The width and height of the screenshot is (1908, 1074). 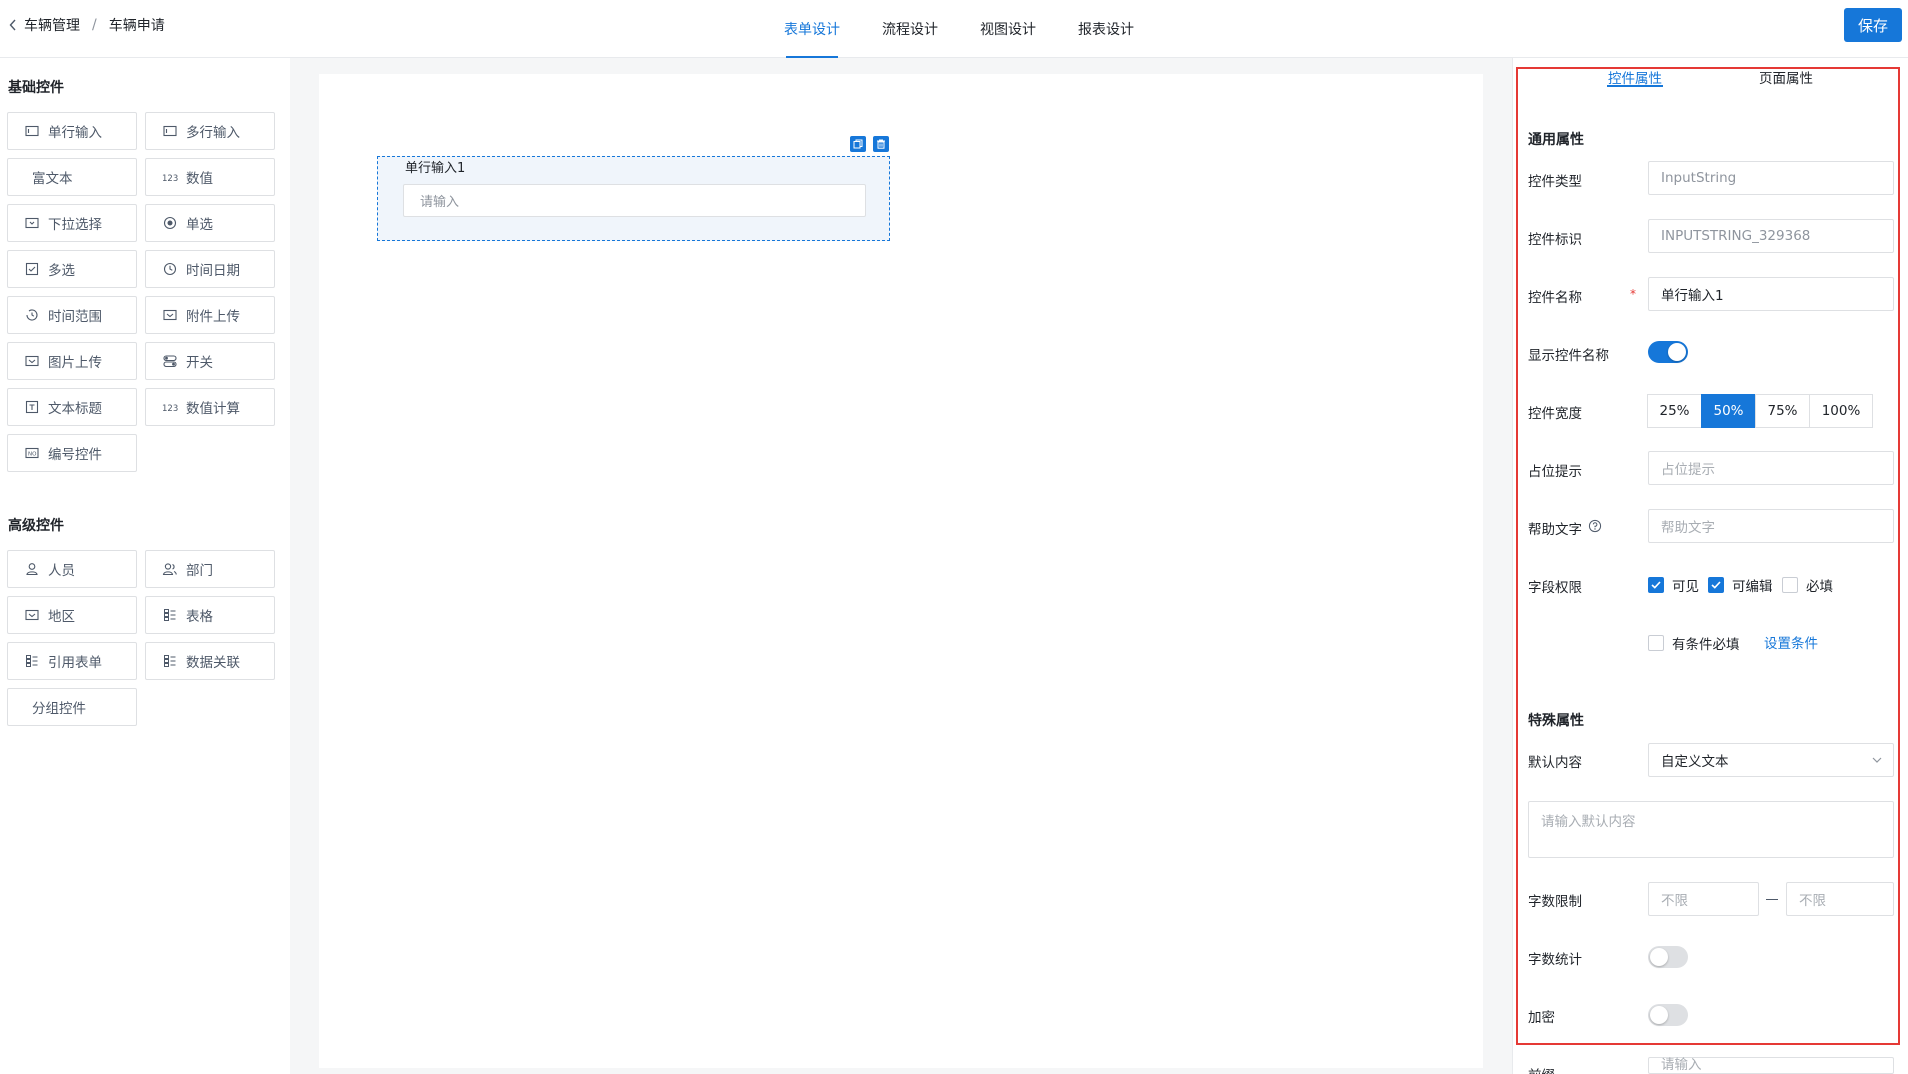 What do you see at coordinates (72, 569) in the screenshot?
I see `palette-item-person: 人员` at bounding box center [72, 569].